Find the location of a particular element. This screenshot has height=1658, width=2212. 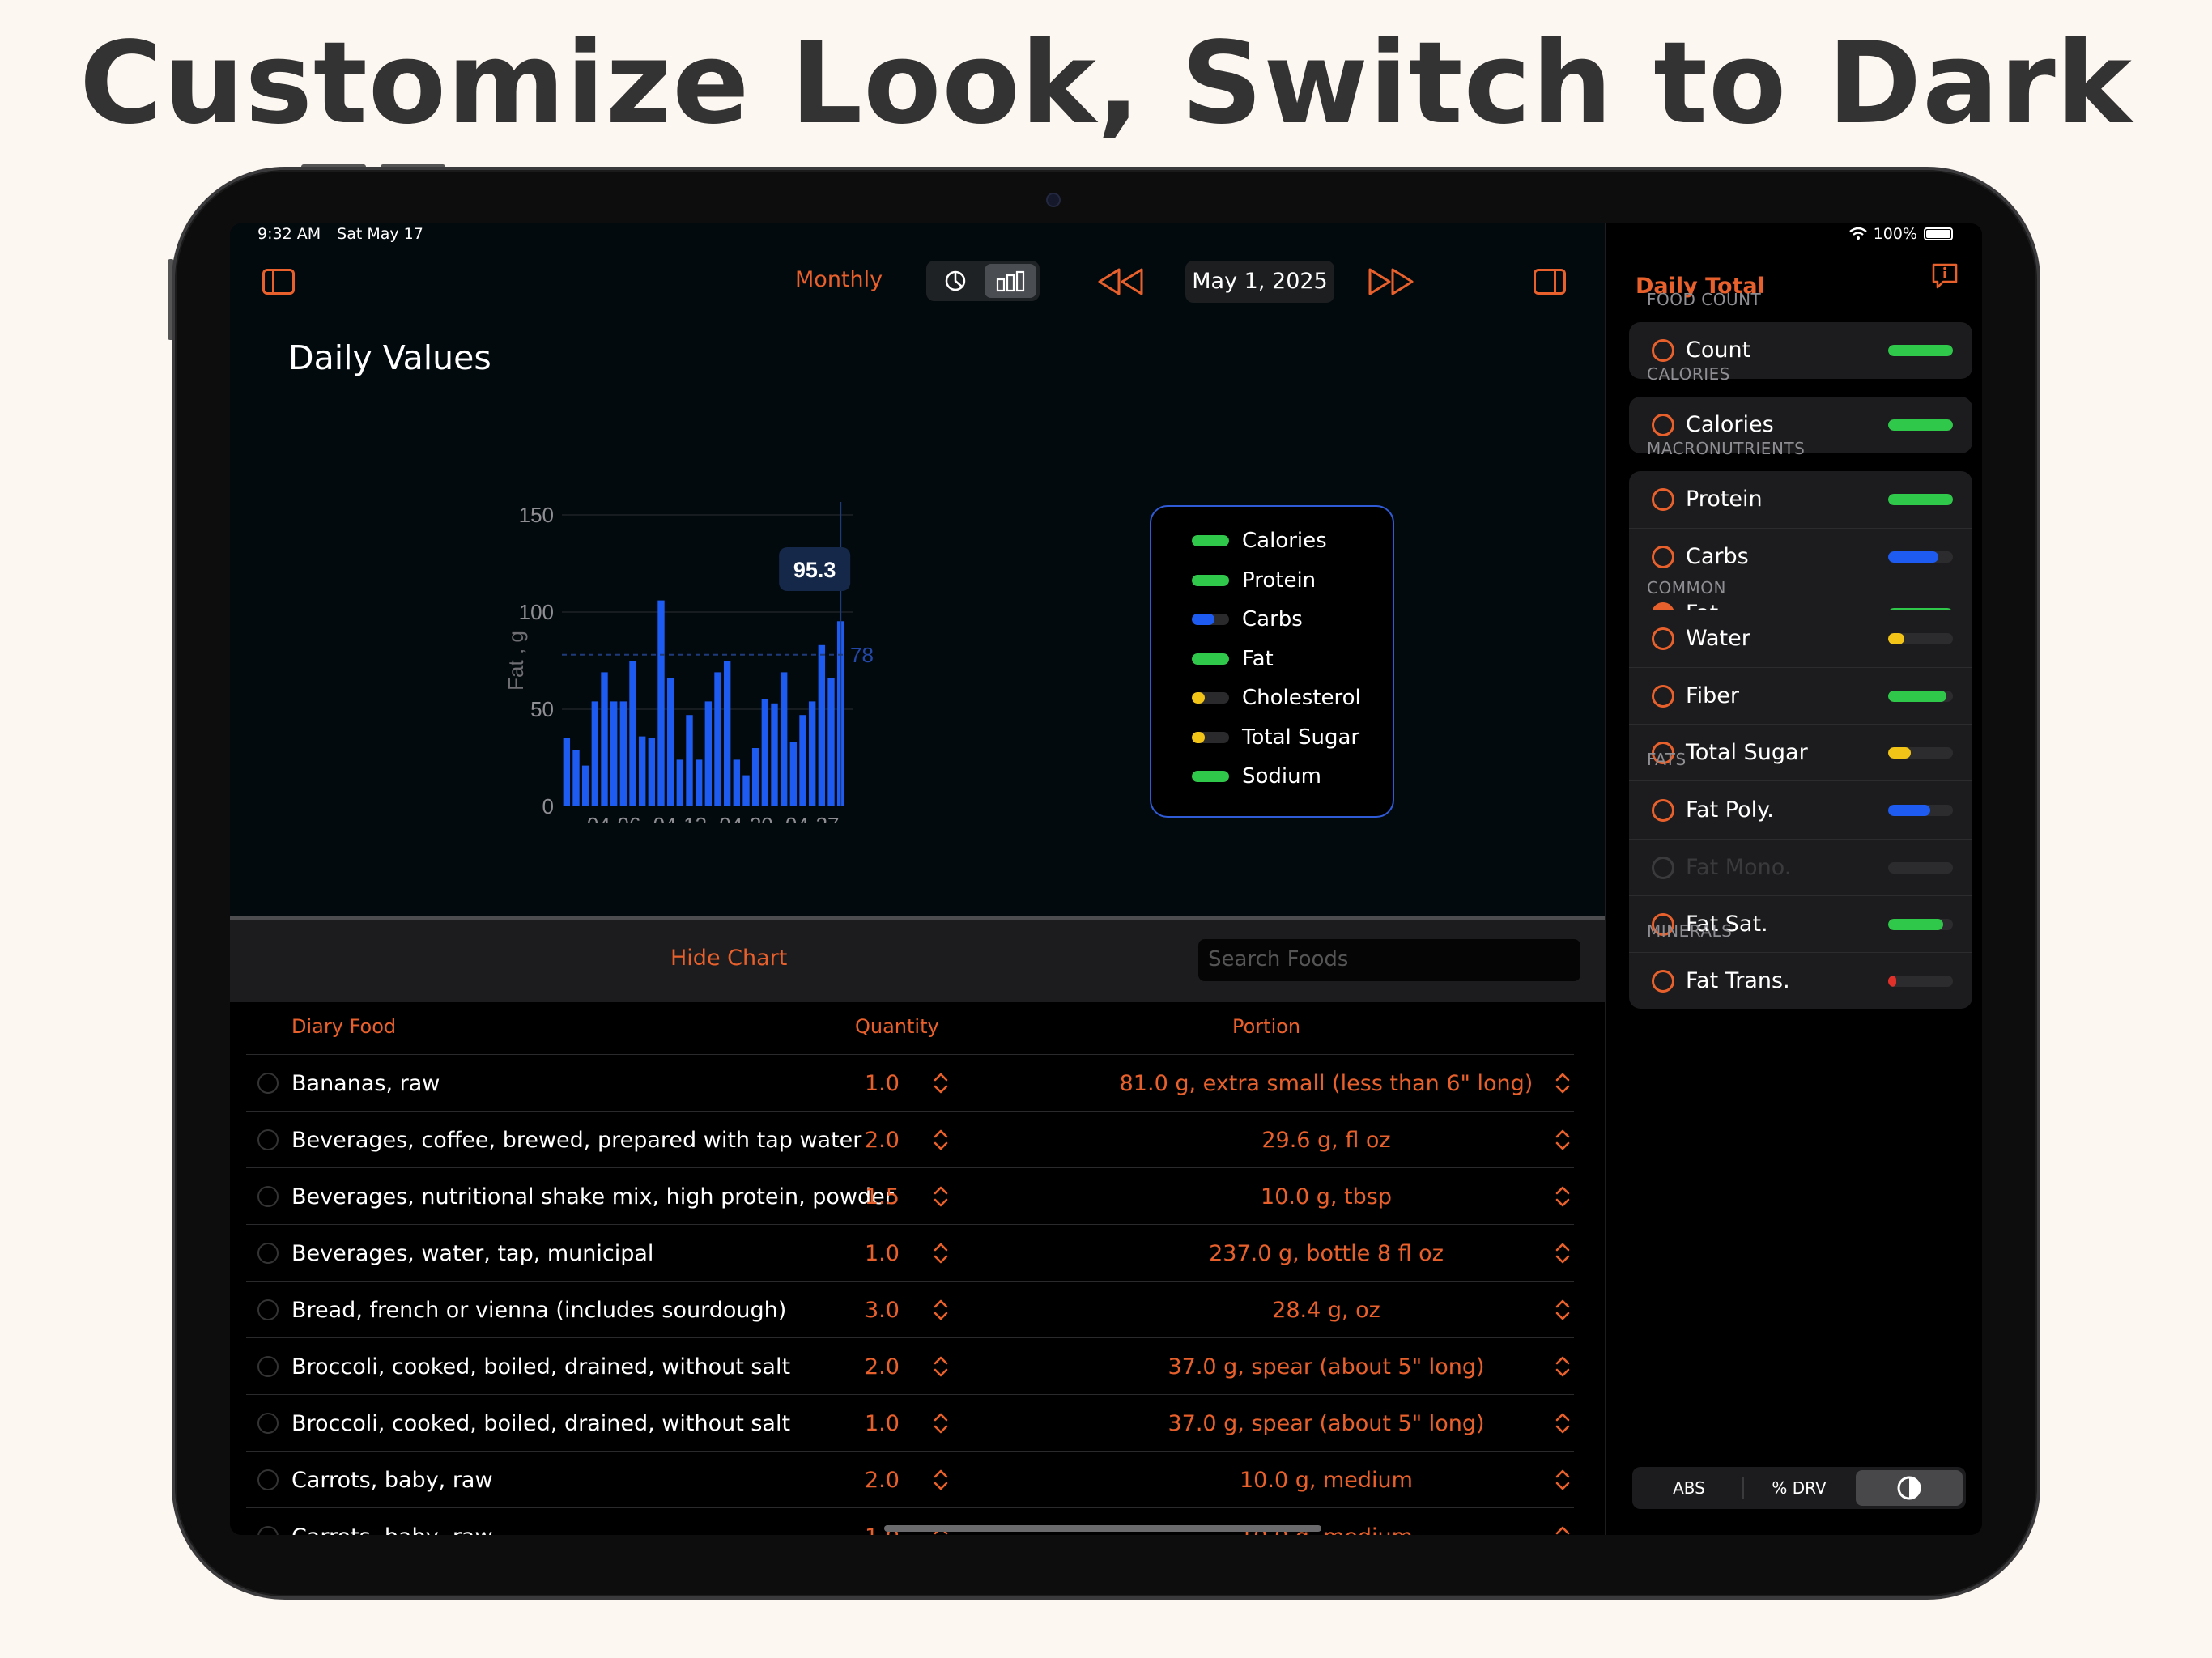

home-indicator is located at coordinates (1103, 1528).